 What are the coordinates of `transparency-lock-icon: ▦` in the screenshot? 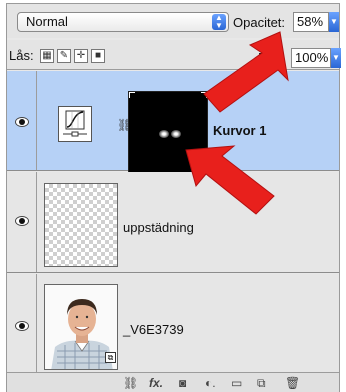 It's located at (47, 56).